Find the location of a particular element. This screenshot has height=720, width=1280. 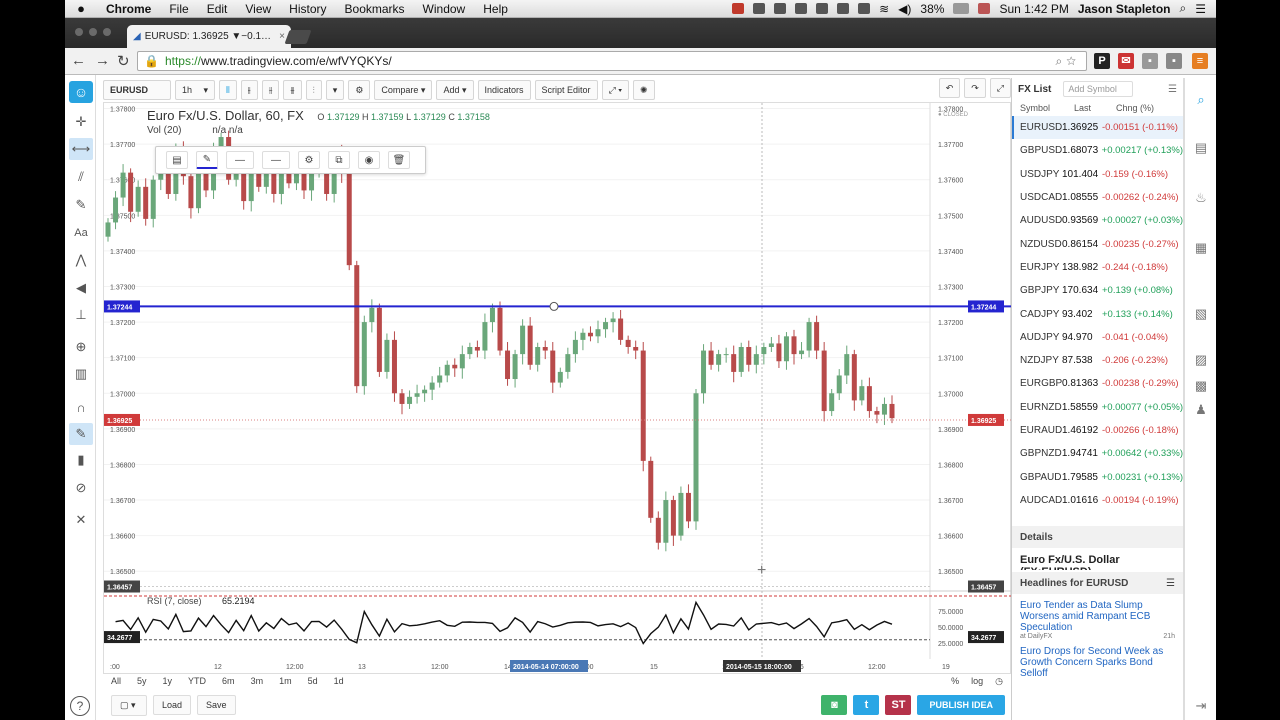

watchlist-row: AUDJPY 94.970 -0.041 (-0.04%) is located at coordinates (1097, 337).